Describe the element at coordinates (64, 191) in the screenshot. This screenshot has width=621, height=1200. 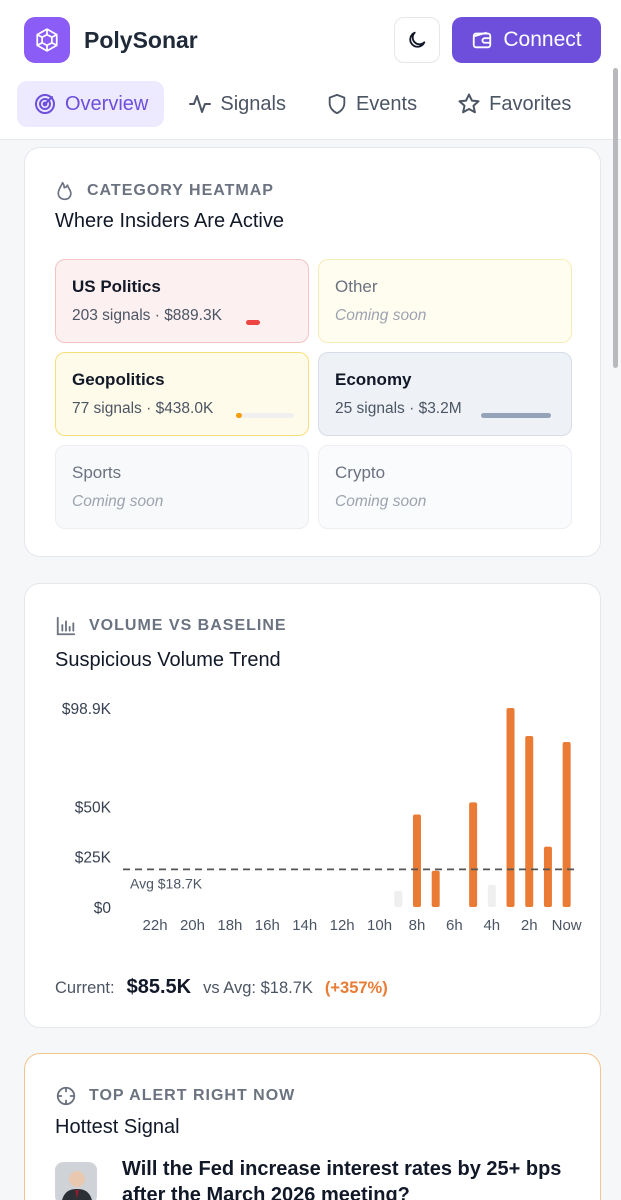
I see `flame-icon` at that location.